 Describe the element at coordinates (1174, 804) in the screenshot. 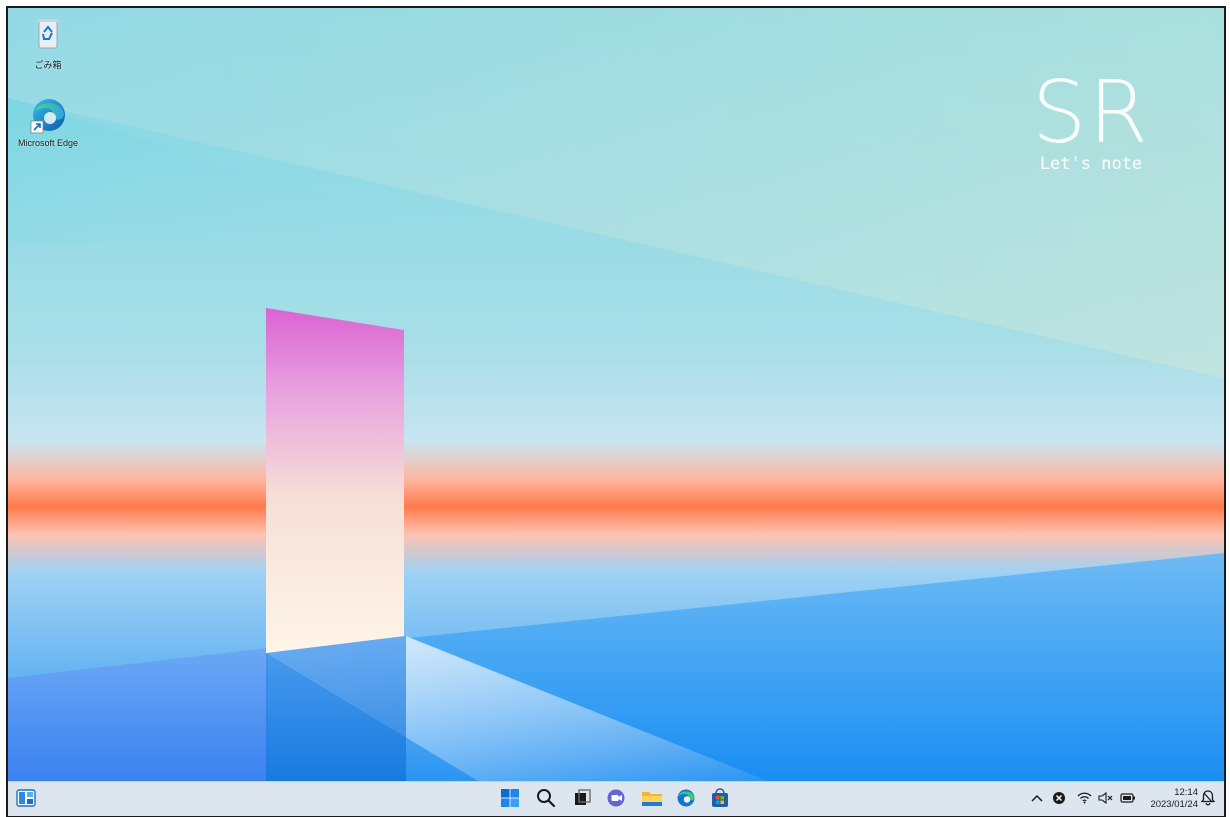

I see `clock-date: 2023/01/24` at that location.